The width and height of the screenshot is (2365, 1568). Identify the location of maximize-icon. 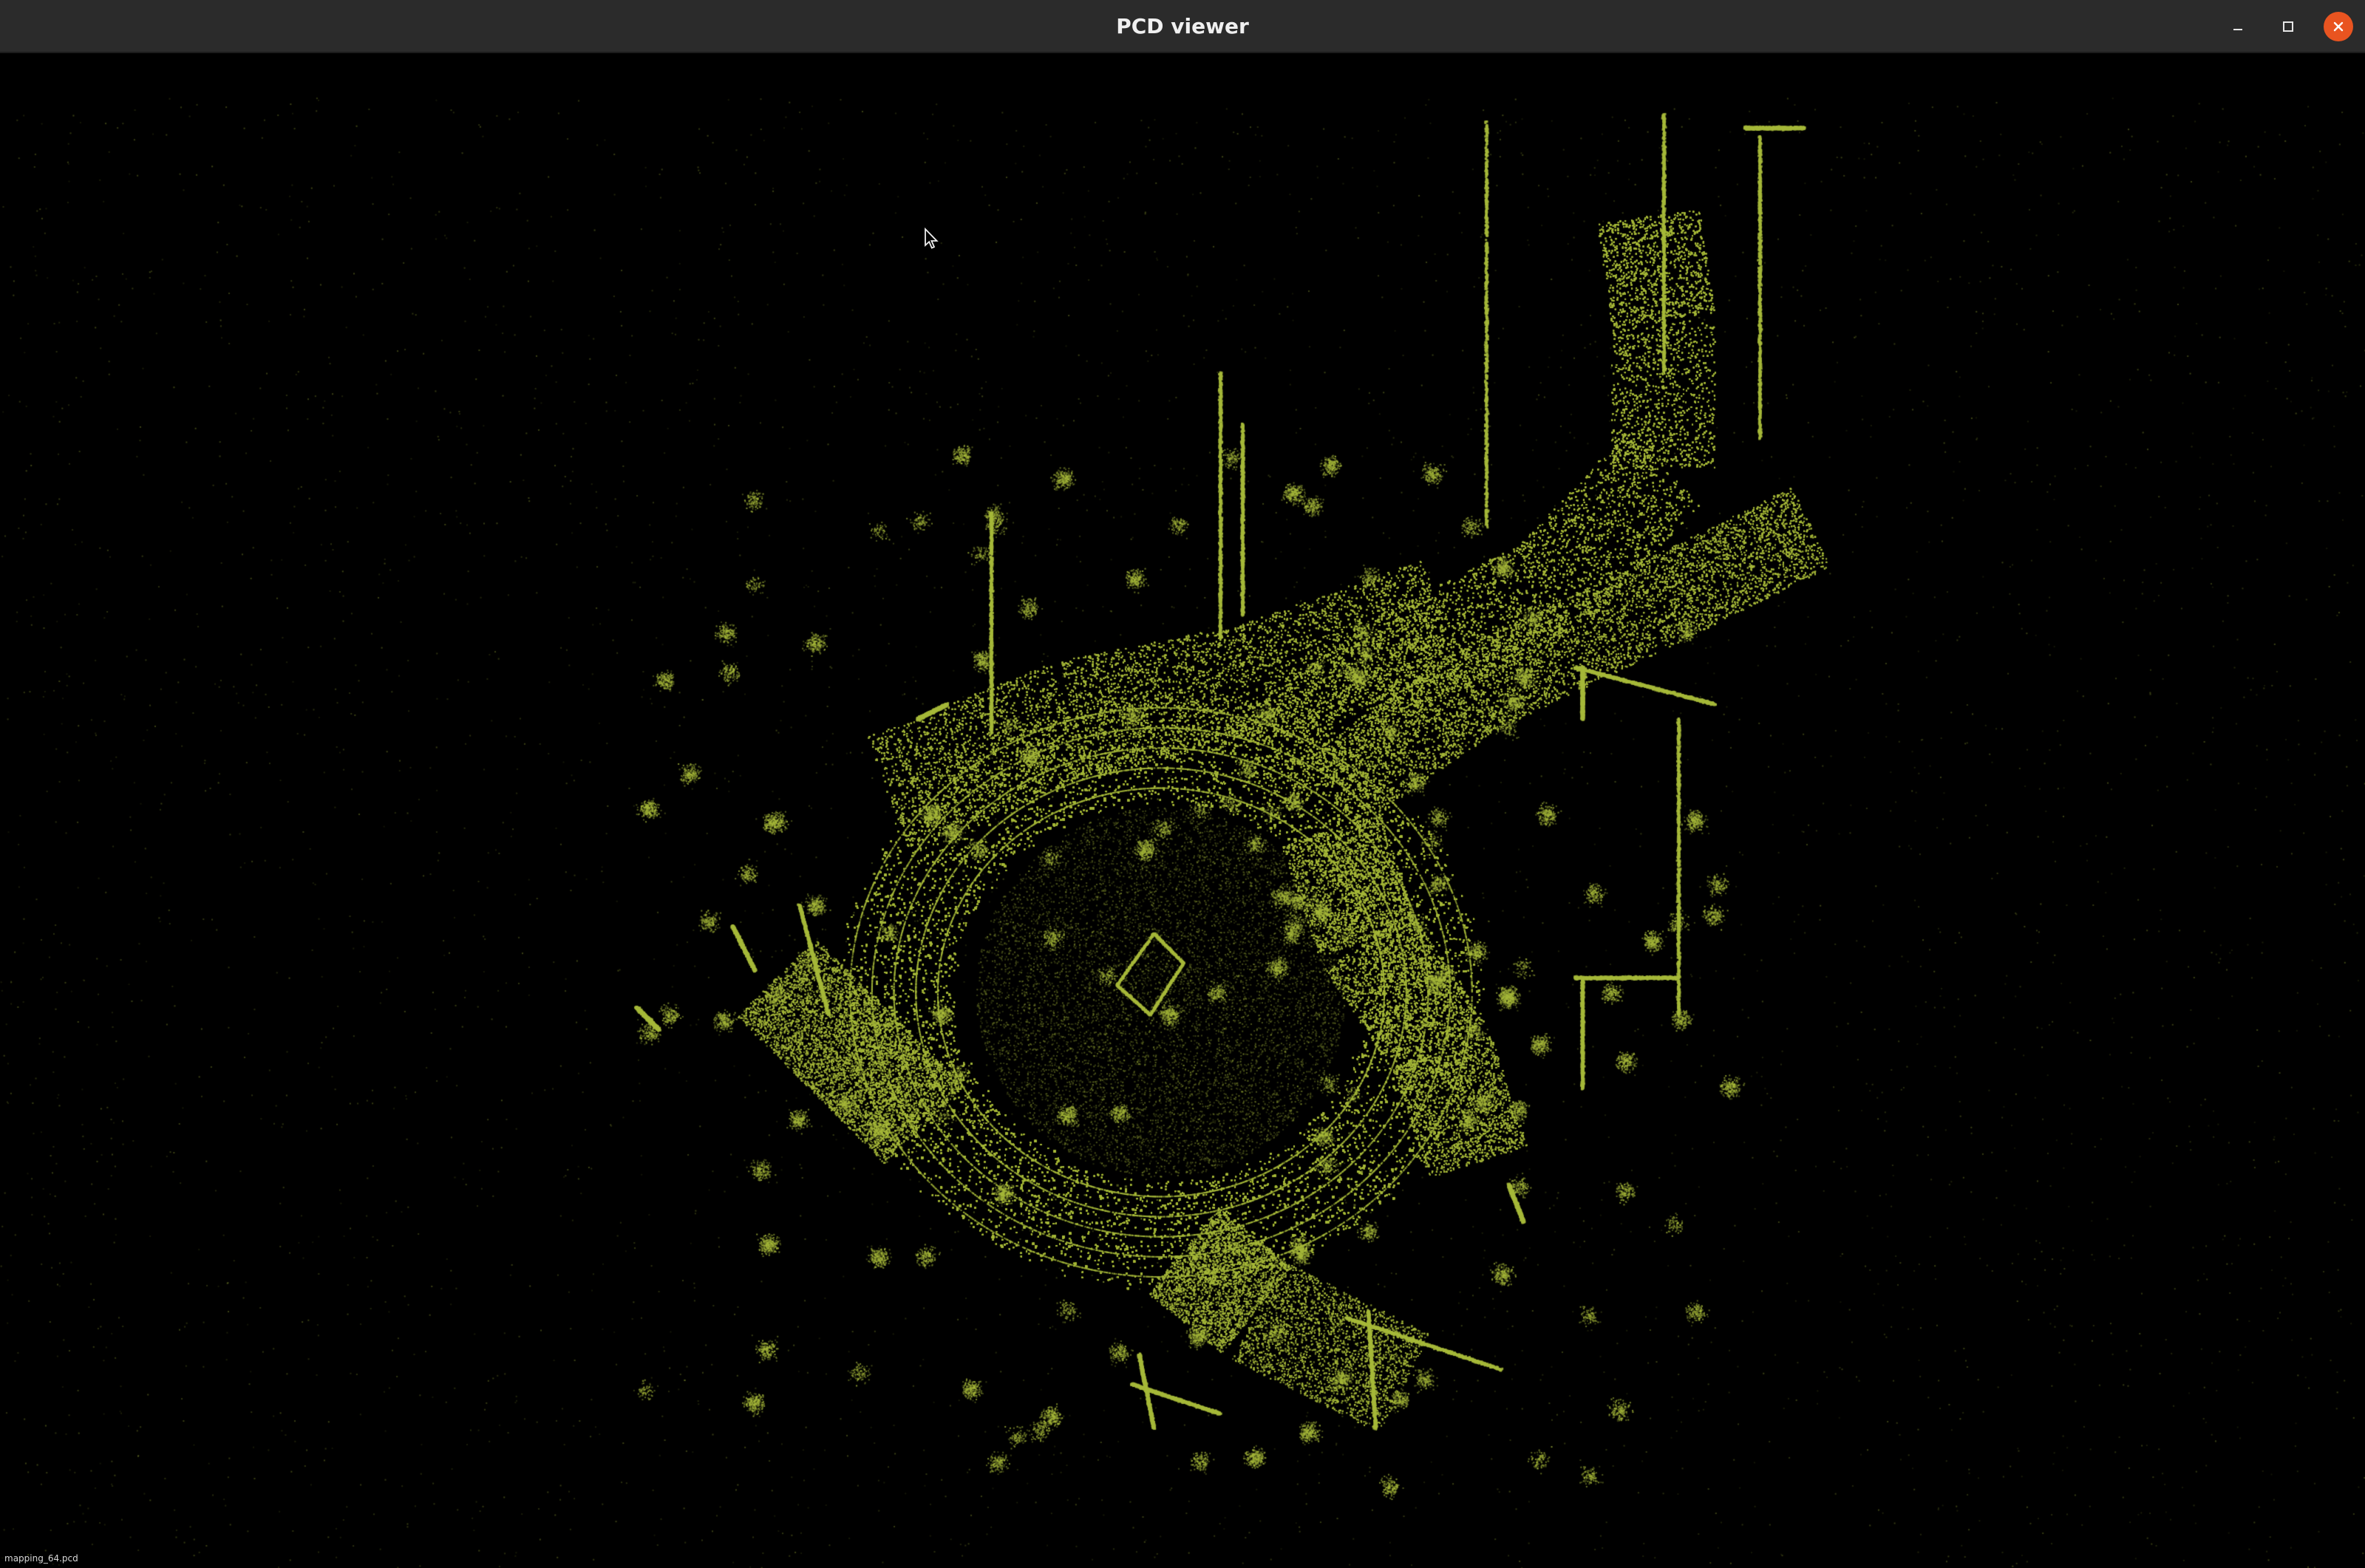
(2288, 27).